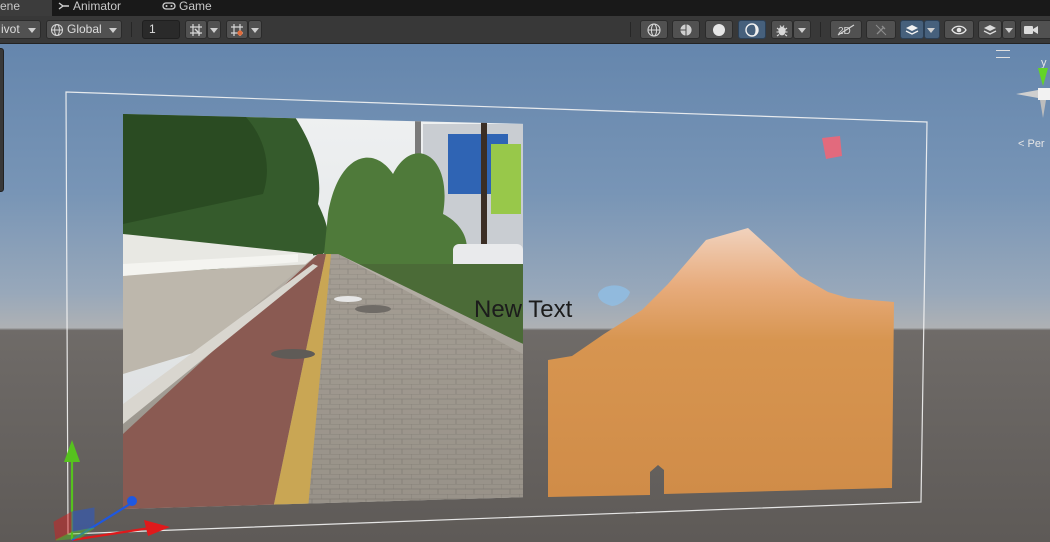 This screenshot has width=1050, height=542. I want to click on editor-tab-bar: ene Animator Game, so click(525, 8).